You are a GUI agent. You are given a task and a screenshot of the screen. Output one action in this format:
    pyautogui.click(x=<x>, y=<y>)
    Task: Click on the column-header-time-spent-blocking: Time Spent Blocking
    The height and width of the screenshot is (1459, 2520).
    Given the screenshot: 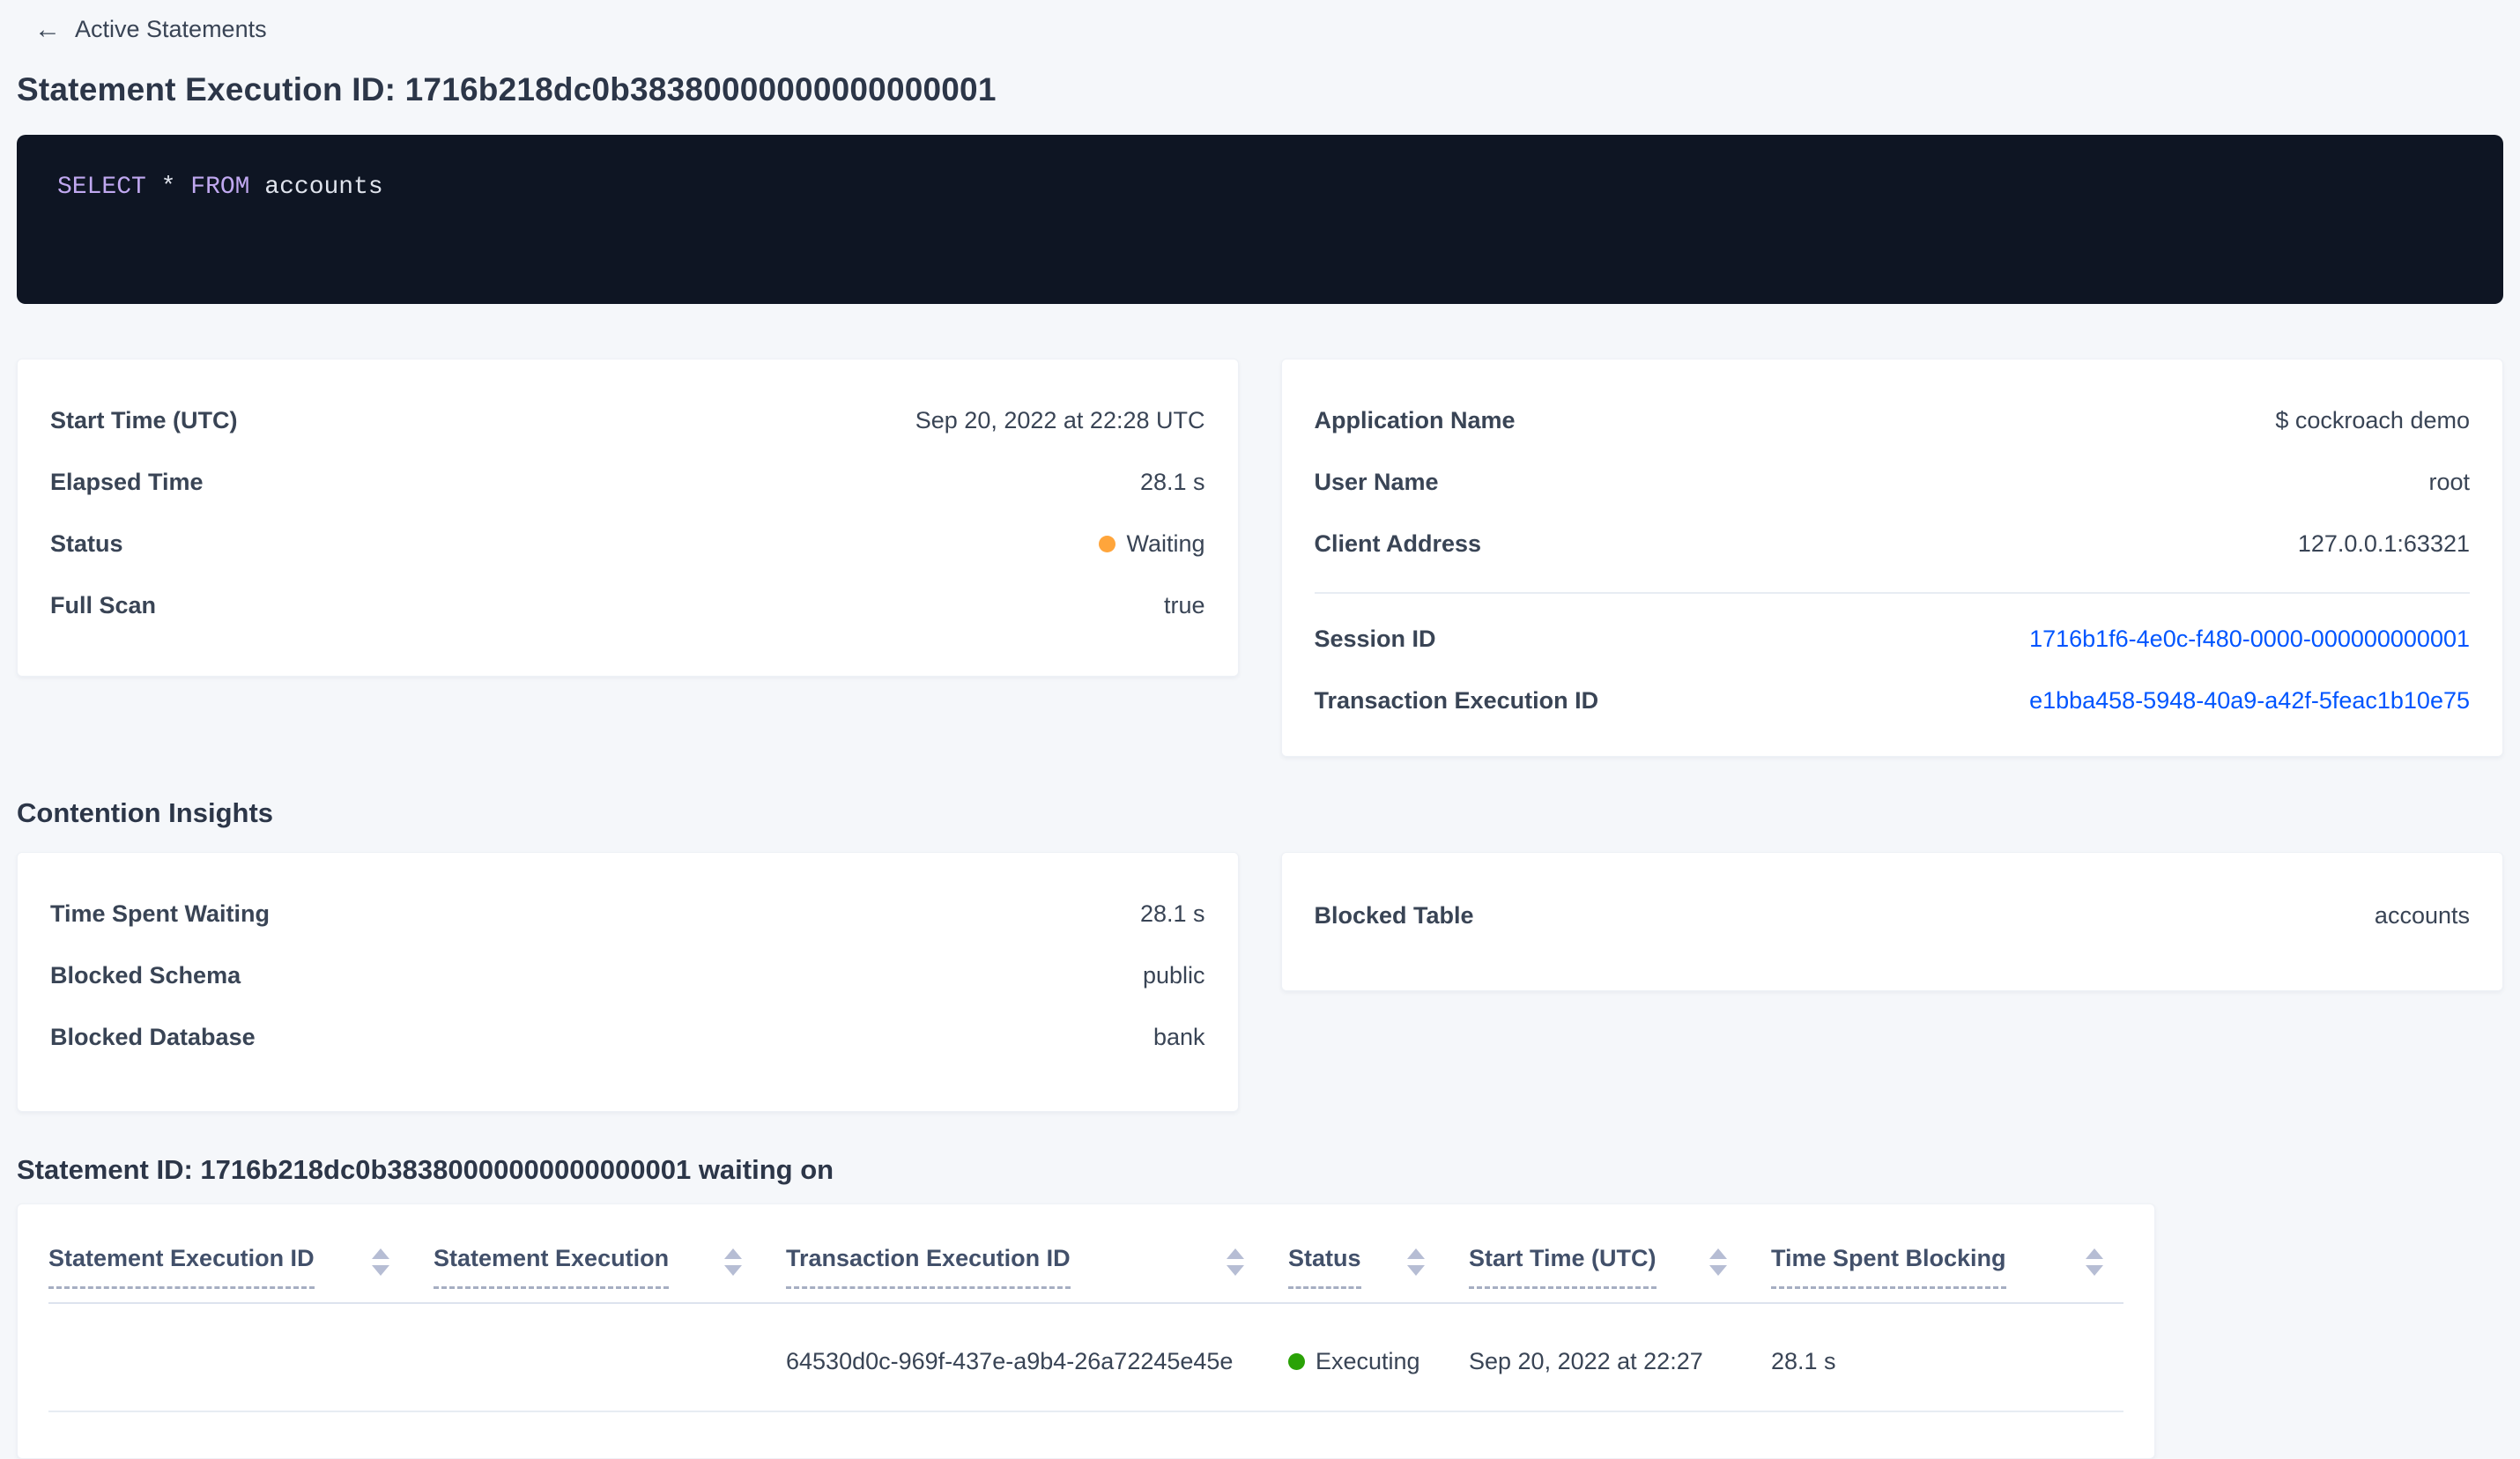 What is the action you would take?
    pyautogui.click(x=1948, y=1273)
    